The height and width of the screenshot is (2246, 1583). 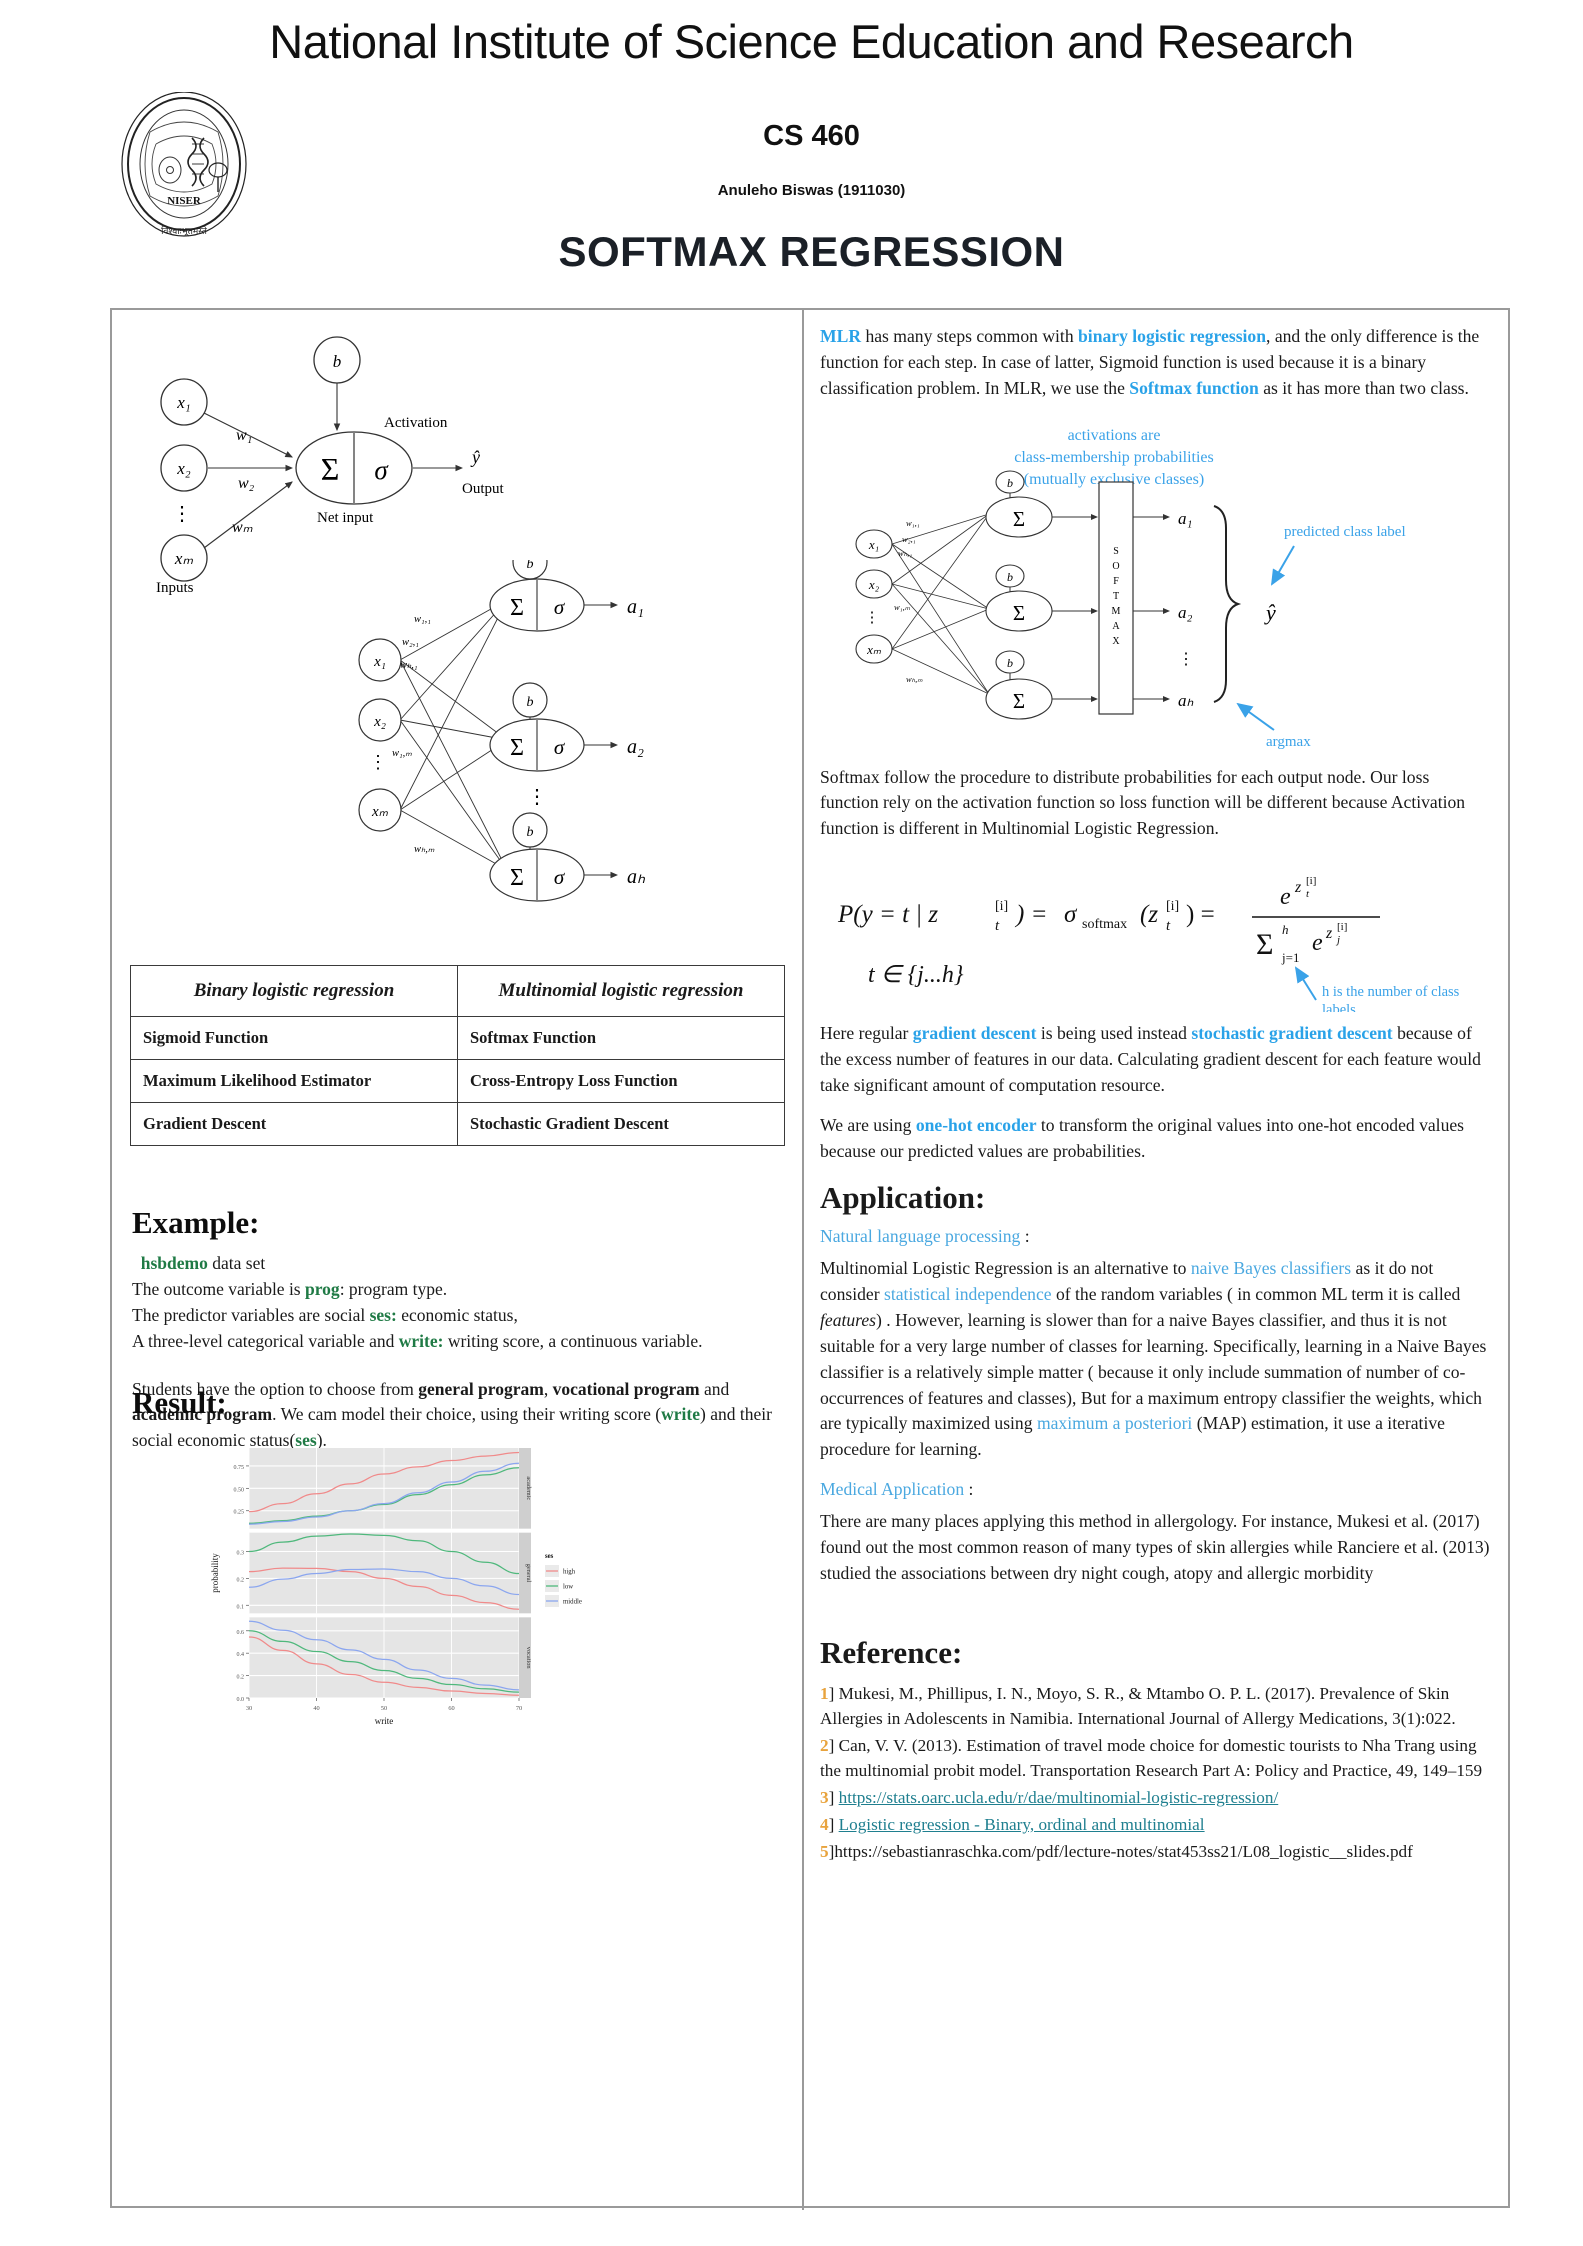 What do you see at coordinates (294, 1038) in the screenshot?
I see `cell-binary-1: Sigmoid Function` at bounding box center [294, 1038].